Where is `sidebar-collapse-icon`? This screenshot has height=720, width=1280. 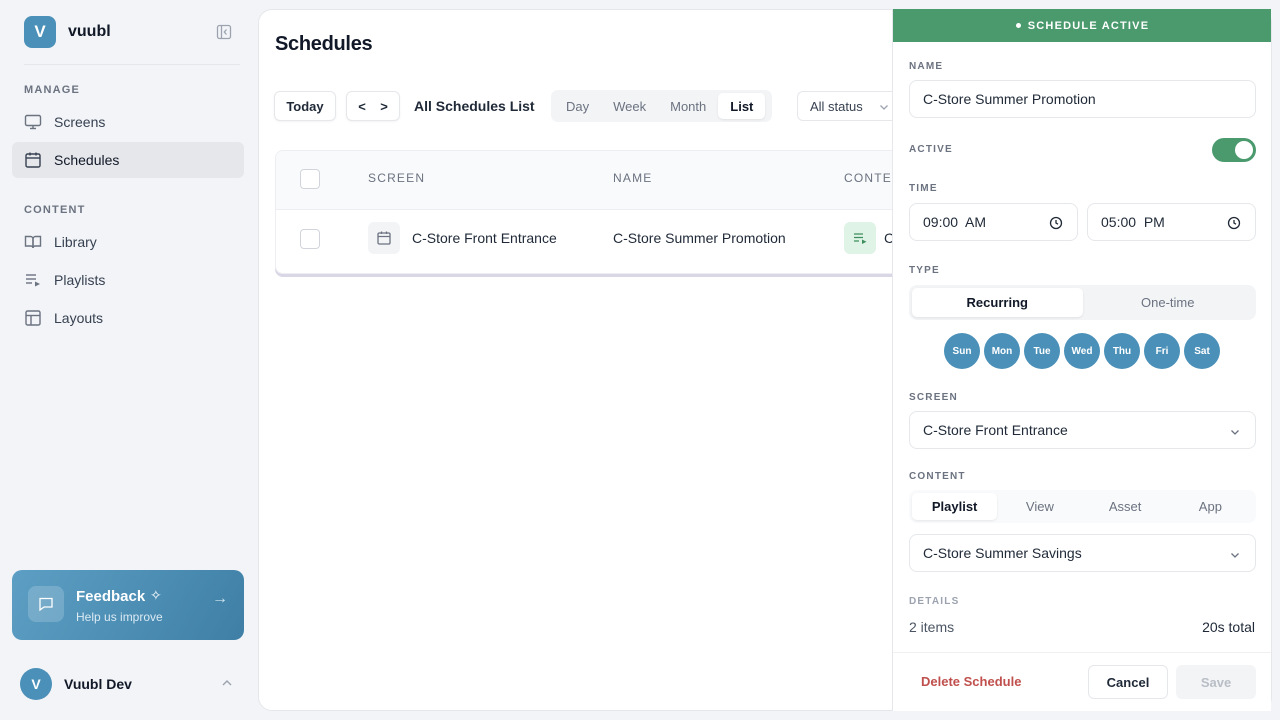
sidebar-collapse-icon is located at coordinates (224, 32).